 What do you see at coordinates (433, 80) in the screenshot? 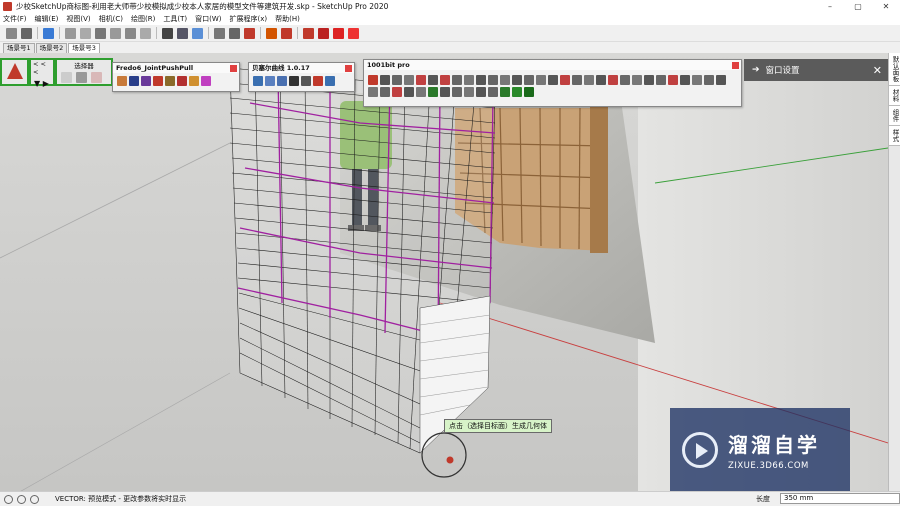
I see `offset-icon` at bounding box center [433, 80].